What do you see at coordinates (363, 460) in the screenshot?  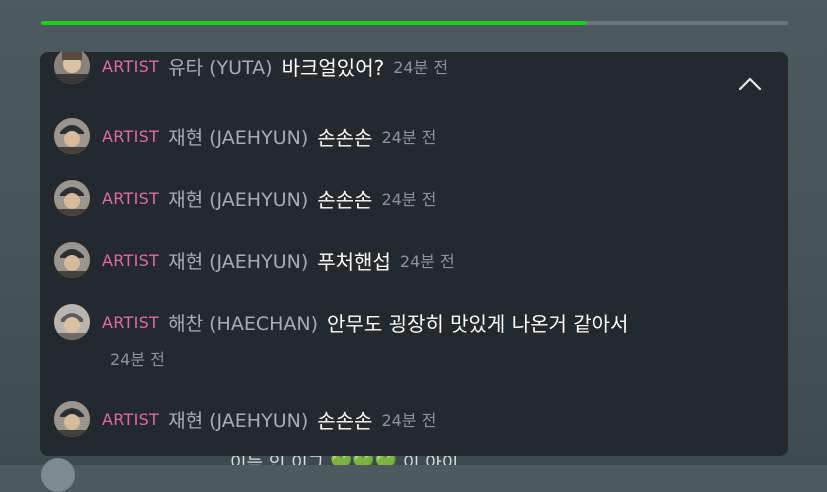 I see `green-heart-emoji: 💚💚💚` at bounding box center [363, 460].